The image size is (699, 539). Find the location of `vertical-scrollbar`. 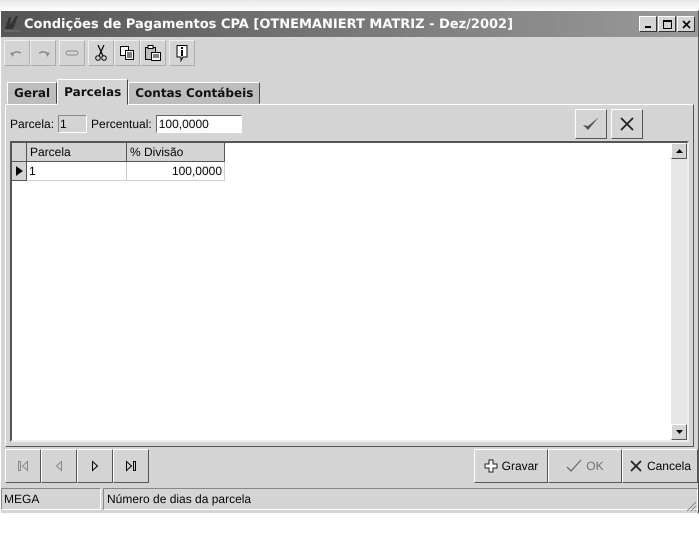

vertical-scrollbar is located at coordinates (679, 291).